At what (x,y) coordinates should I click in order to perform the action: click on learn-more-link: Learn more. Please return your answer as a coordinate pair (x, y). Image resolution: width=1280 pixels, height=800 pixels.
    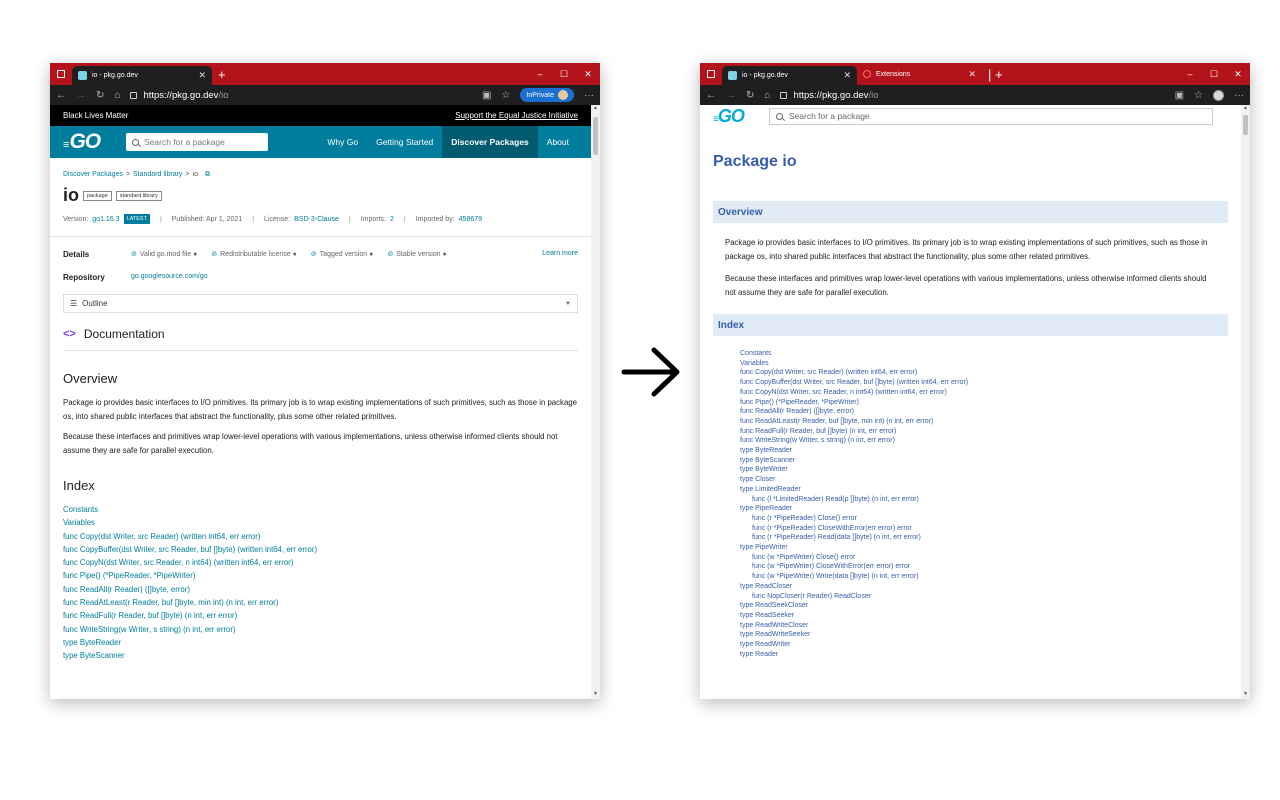
    Looking at the image, I should click on (560, 254).